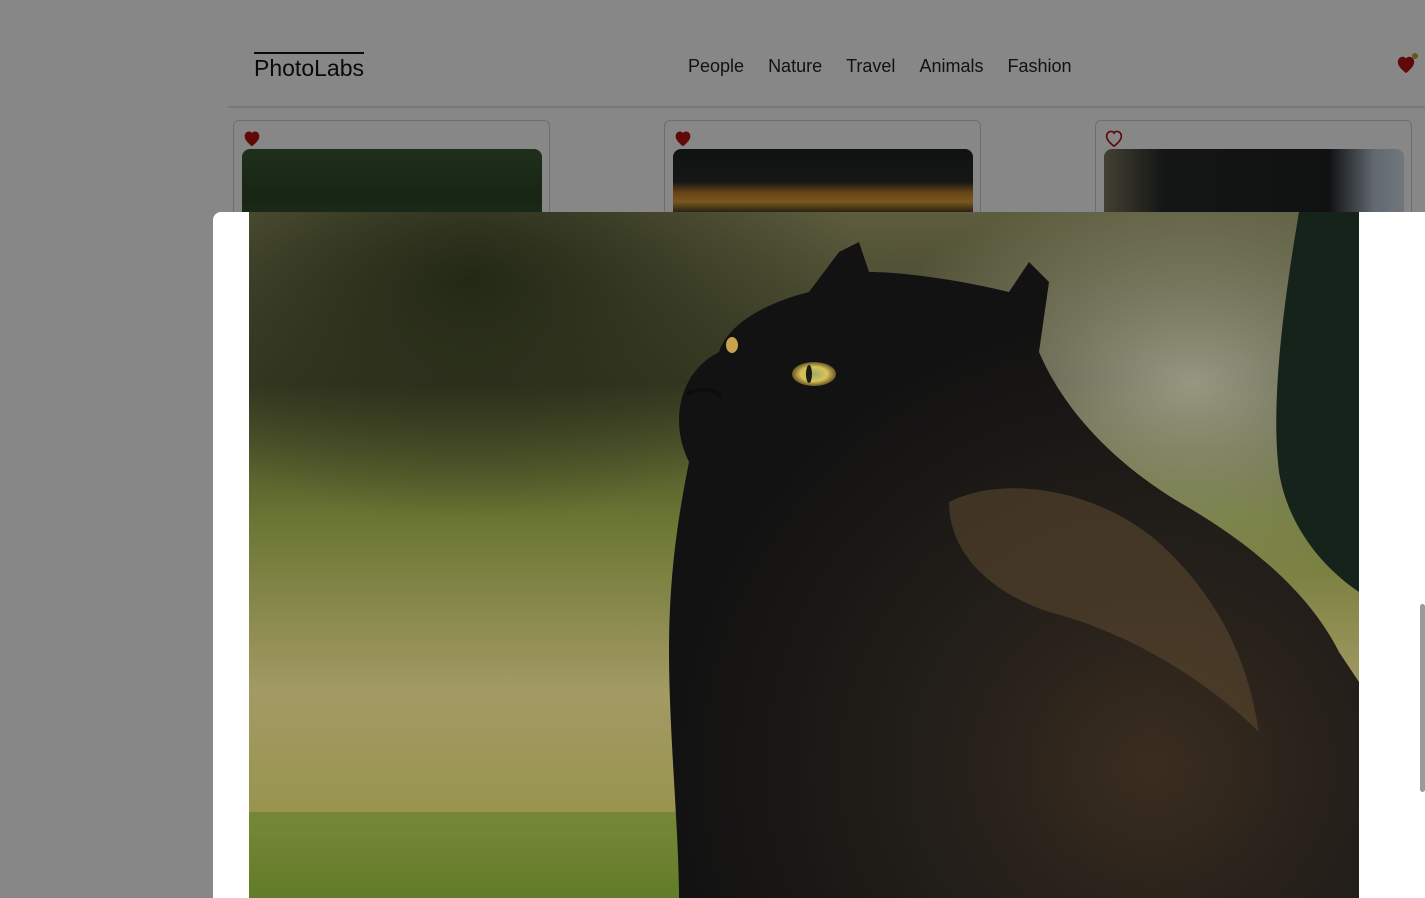 The height and width of the screenshot is (898, 1425). What do you see at coordinates (1422, 698) in the screenshot?
I see `scrollbar` at bounding box center [1422, 698].